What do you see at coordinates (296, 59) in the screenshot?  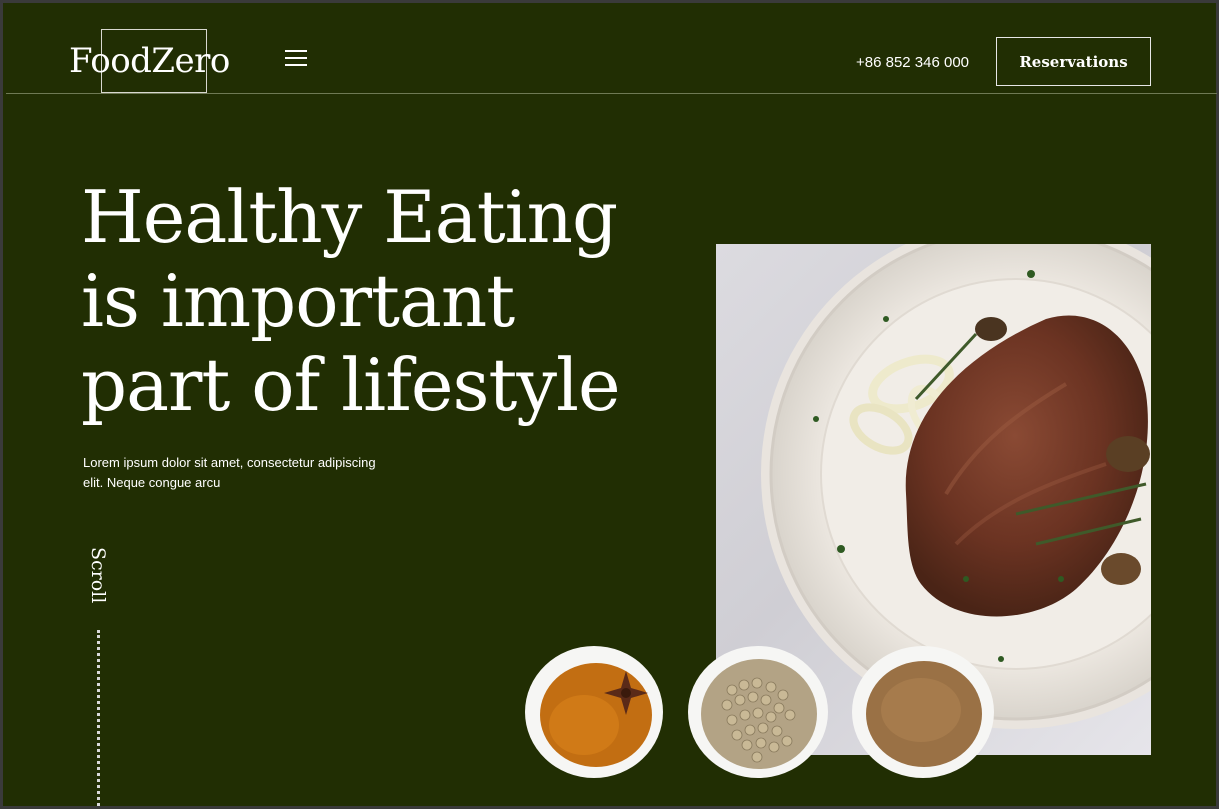 I see `hamburger-menu-icon` at bounding box center [296, 59].